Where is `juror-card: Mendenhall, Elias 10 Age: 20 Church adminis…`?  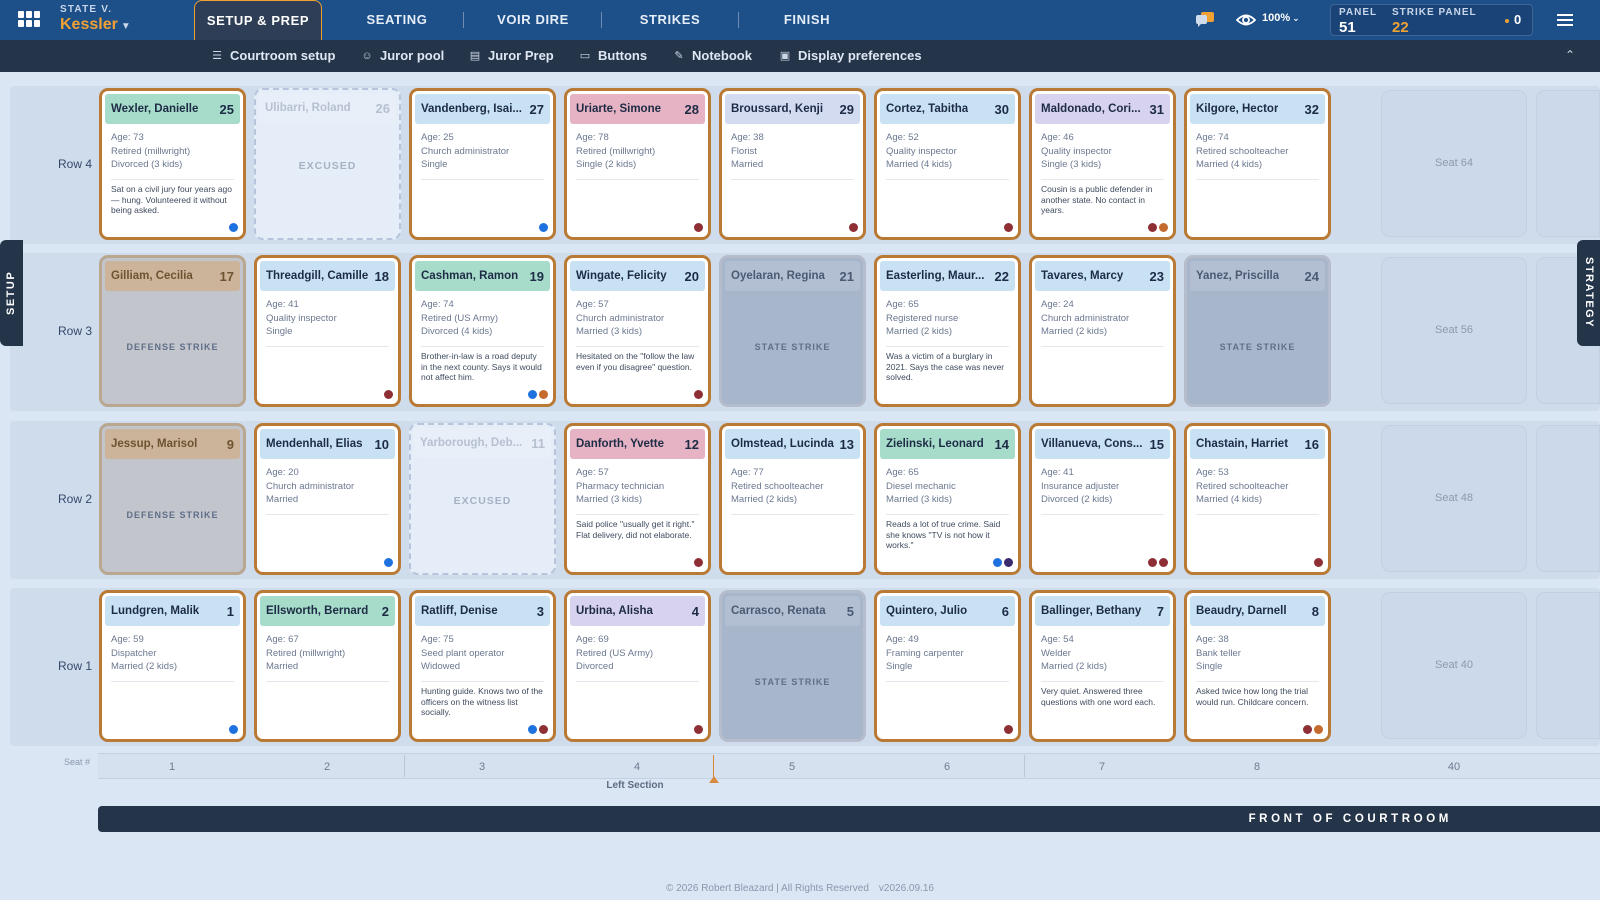
juror-card: Mendenhall, Elias 10 Age: 20 Church adminis… is located at coordinates (327, 499).